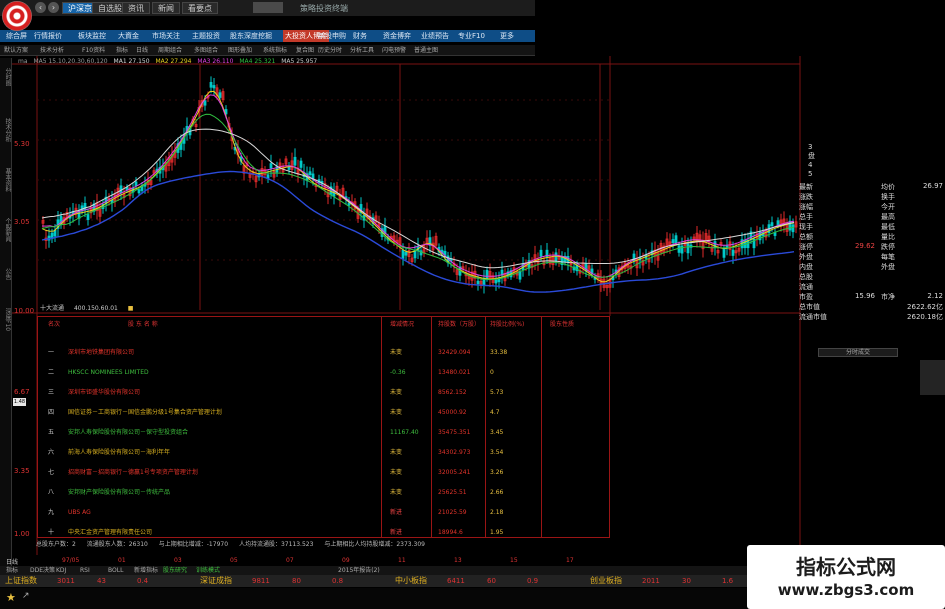 This screenshot has width=945, height=609. Describe the element at coordinates (296, 581) in the screenshot. I see `index-value: 80` at that location.